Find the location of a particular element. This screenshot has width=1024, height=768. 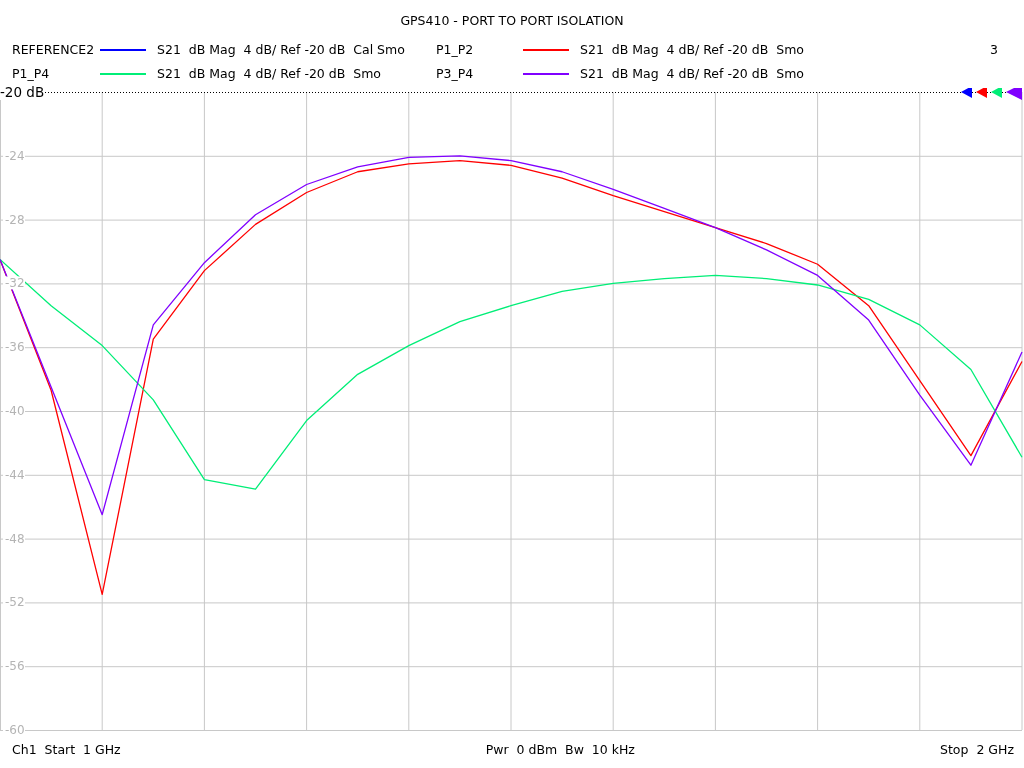

trace-name: P1_P2 is located at coordinates (455, 50).